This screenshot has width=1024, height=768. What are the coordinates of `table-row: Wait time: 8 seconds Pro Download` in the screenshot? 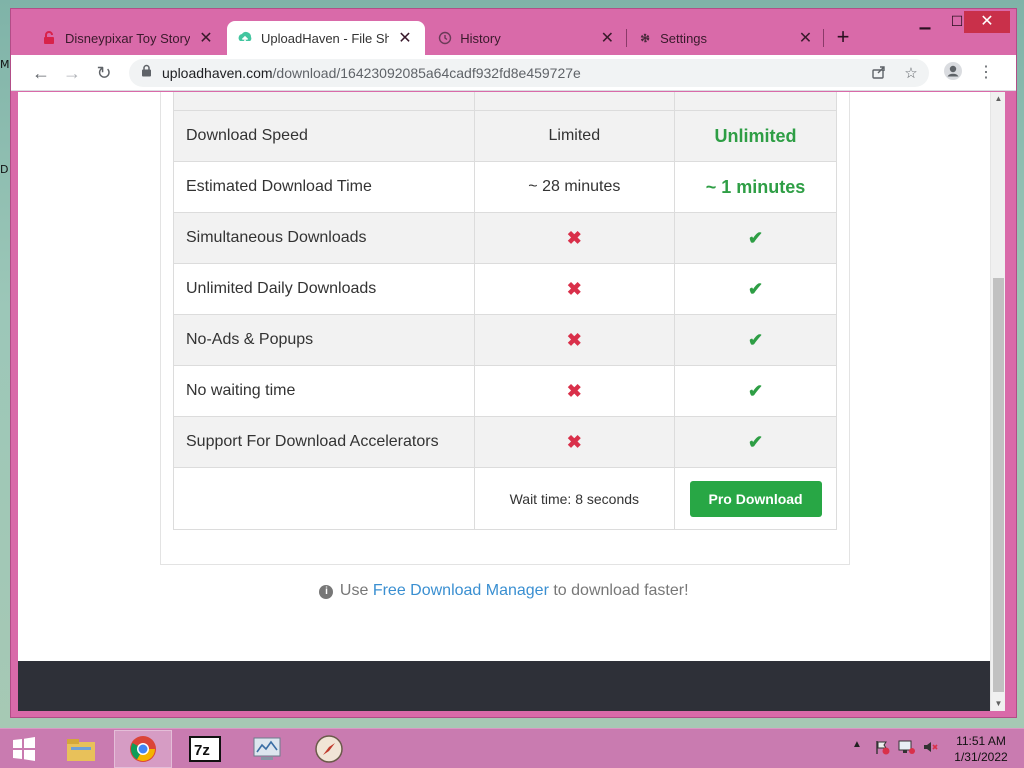 It's located at (505, 498).